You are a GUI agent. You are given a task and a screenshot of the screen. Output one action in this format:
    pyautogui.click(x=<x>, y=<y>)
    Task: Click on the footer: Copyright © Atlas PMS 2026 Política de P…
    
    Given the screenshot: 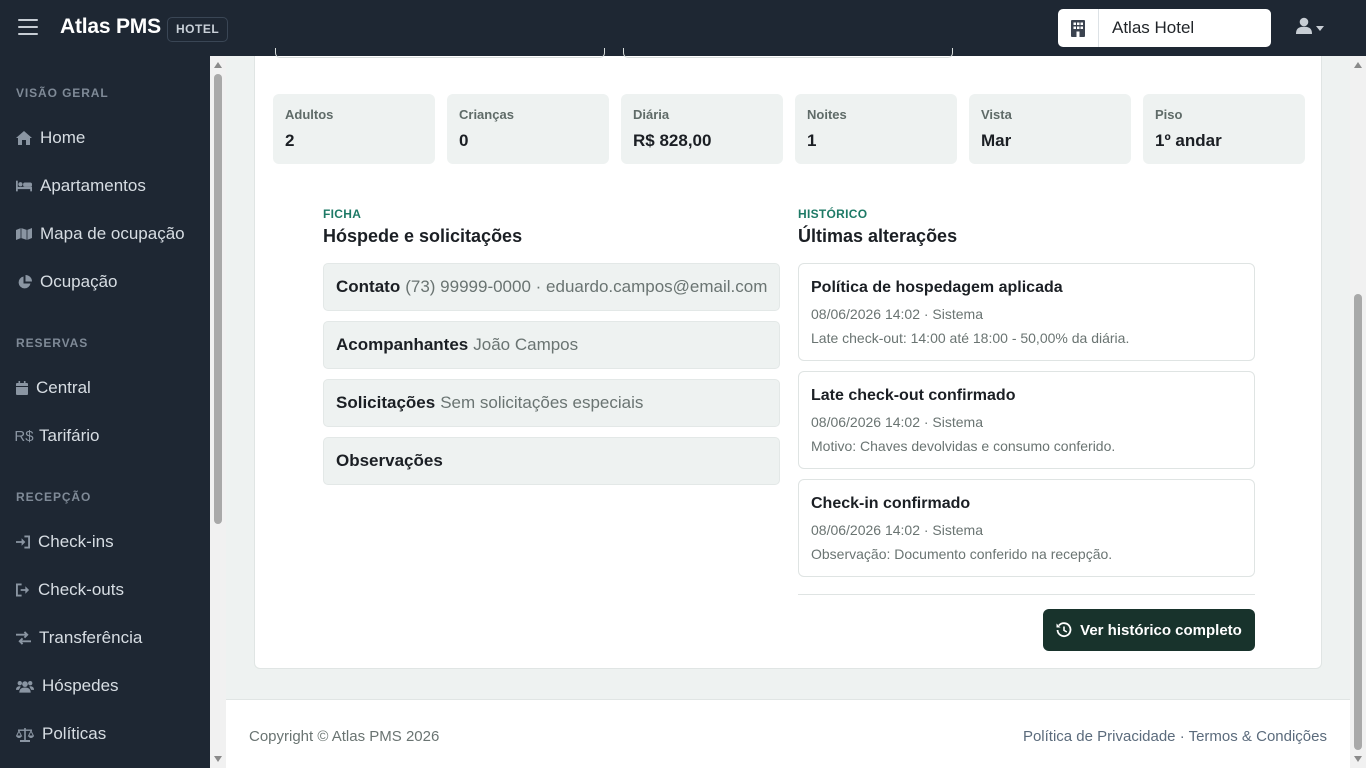 What is the action you would take?
    pyautogui.click(x=788, y=733)
    